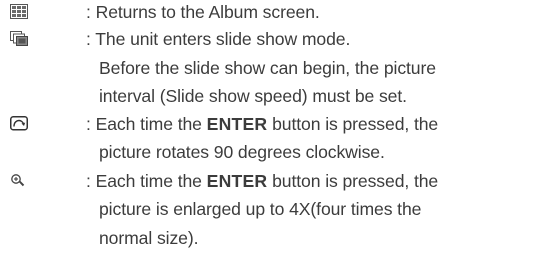  What do you see at coordinates (19, 12) in the screenshot?
I see `album-grid-icon` at bounding box center [19, 12].